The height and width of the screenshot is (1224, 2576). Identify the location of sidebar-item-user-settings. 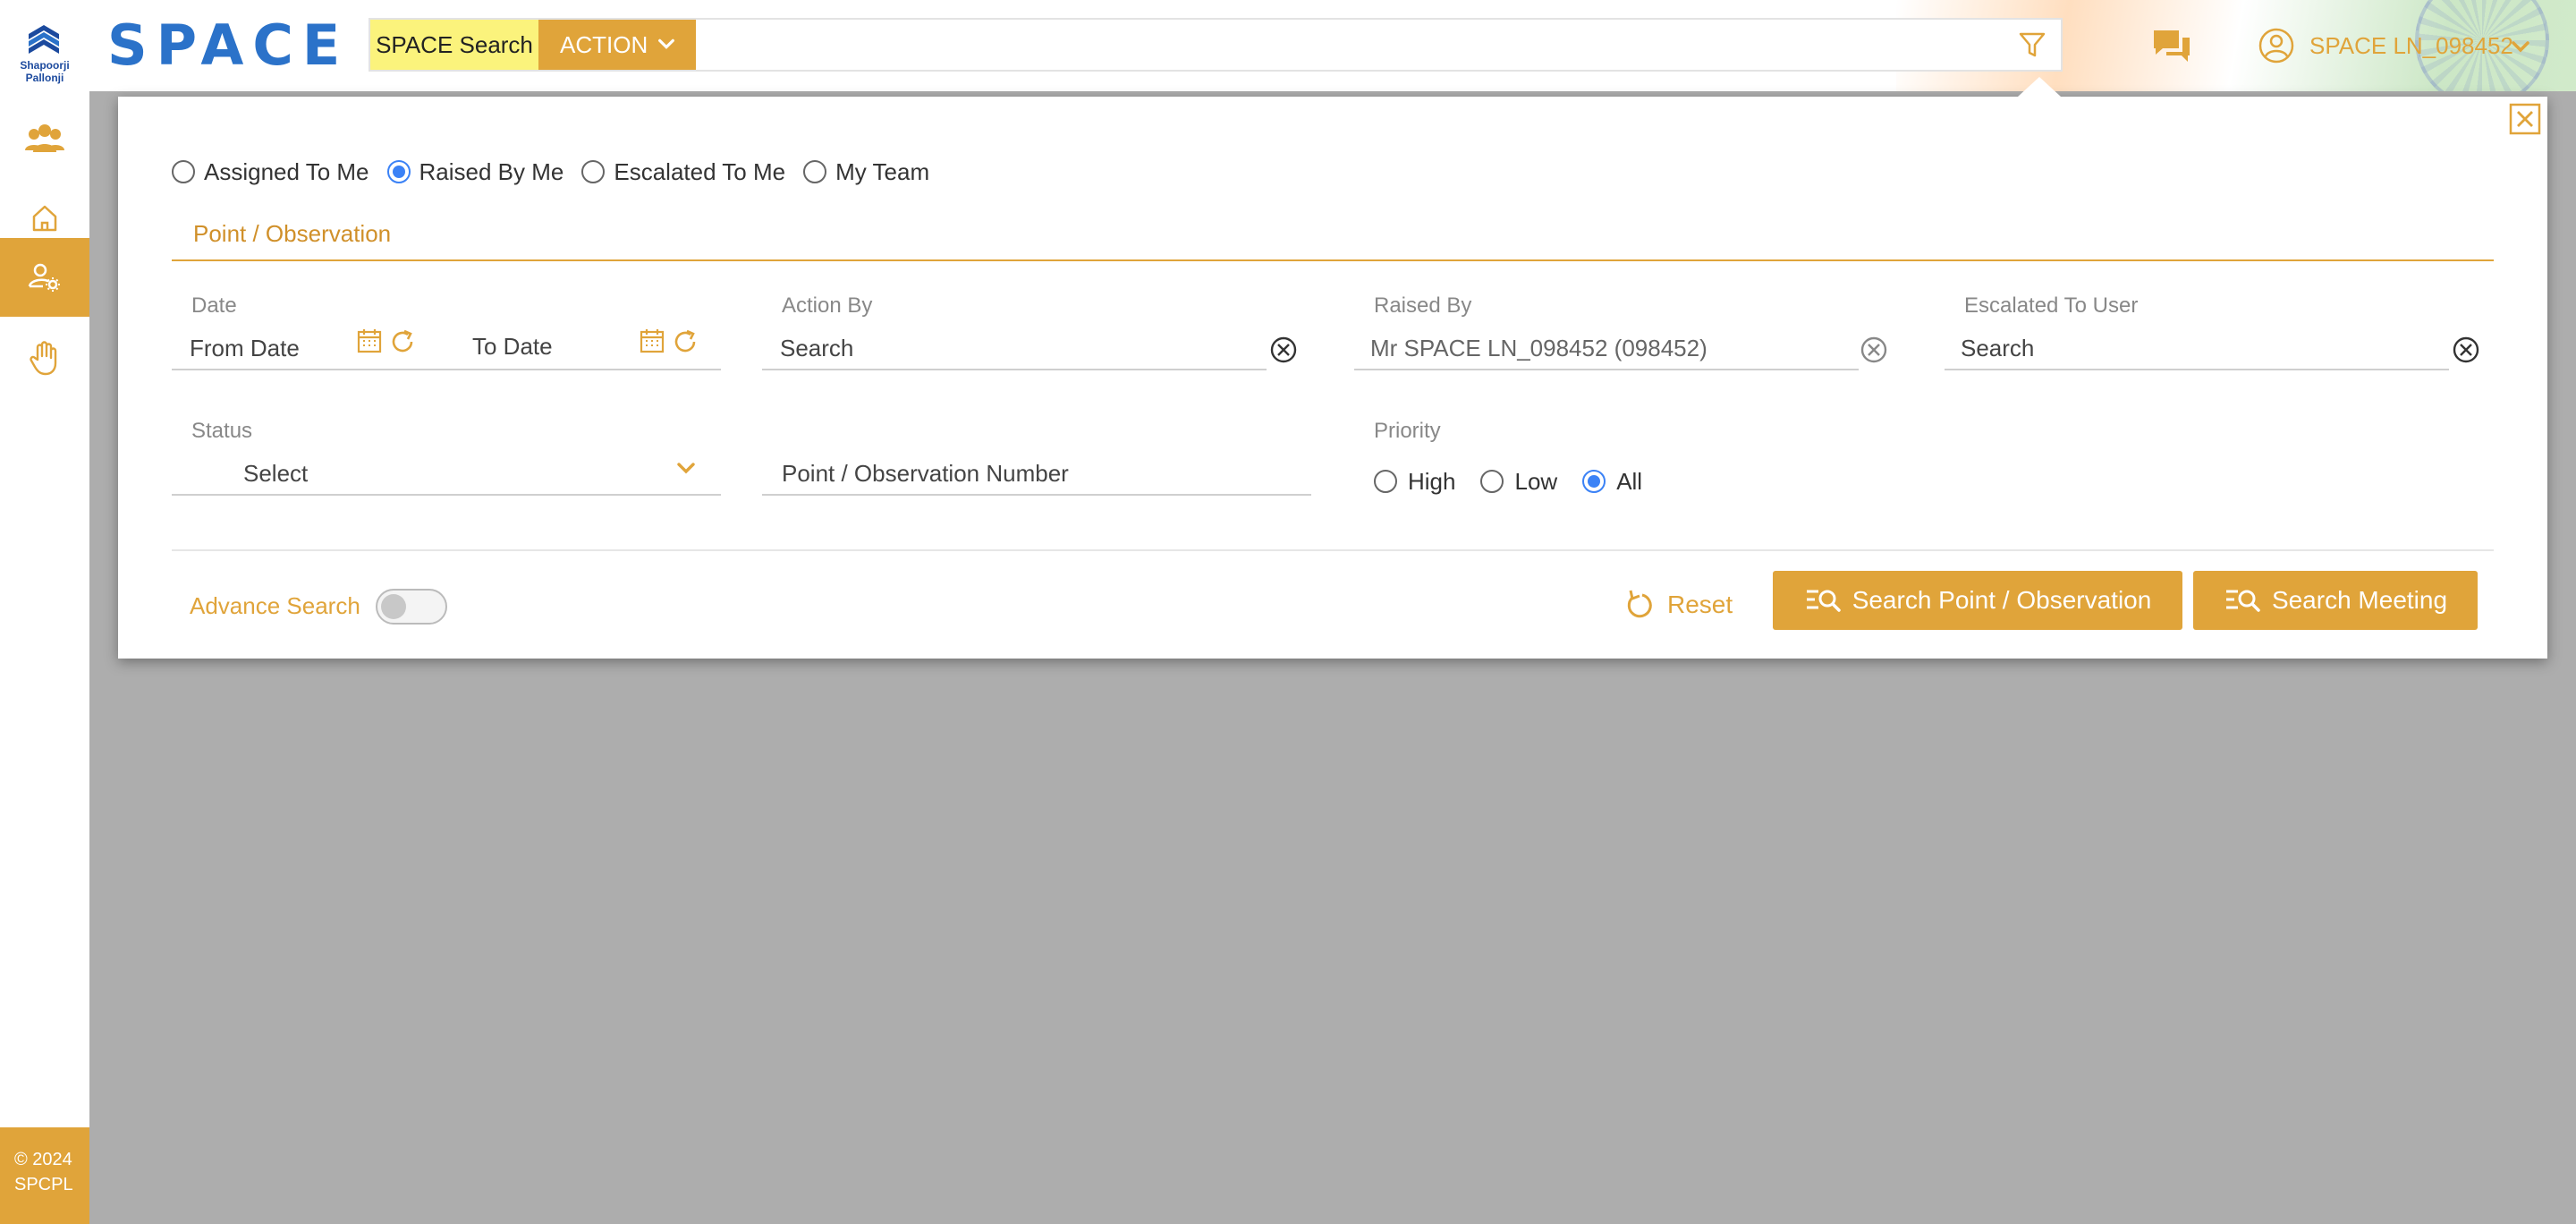
(44, 277).